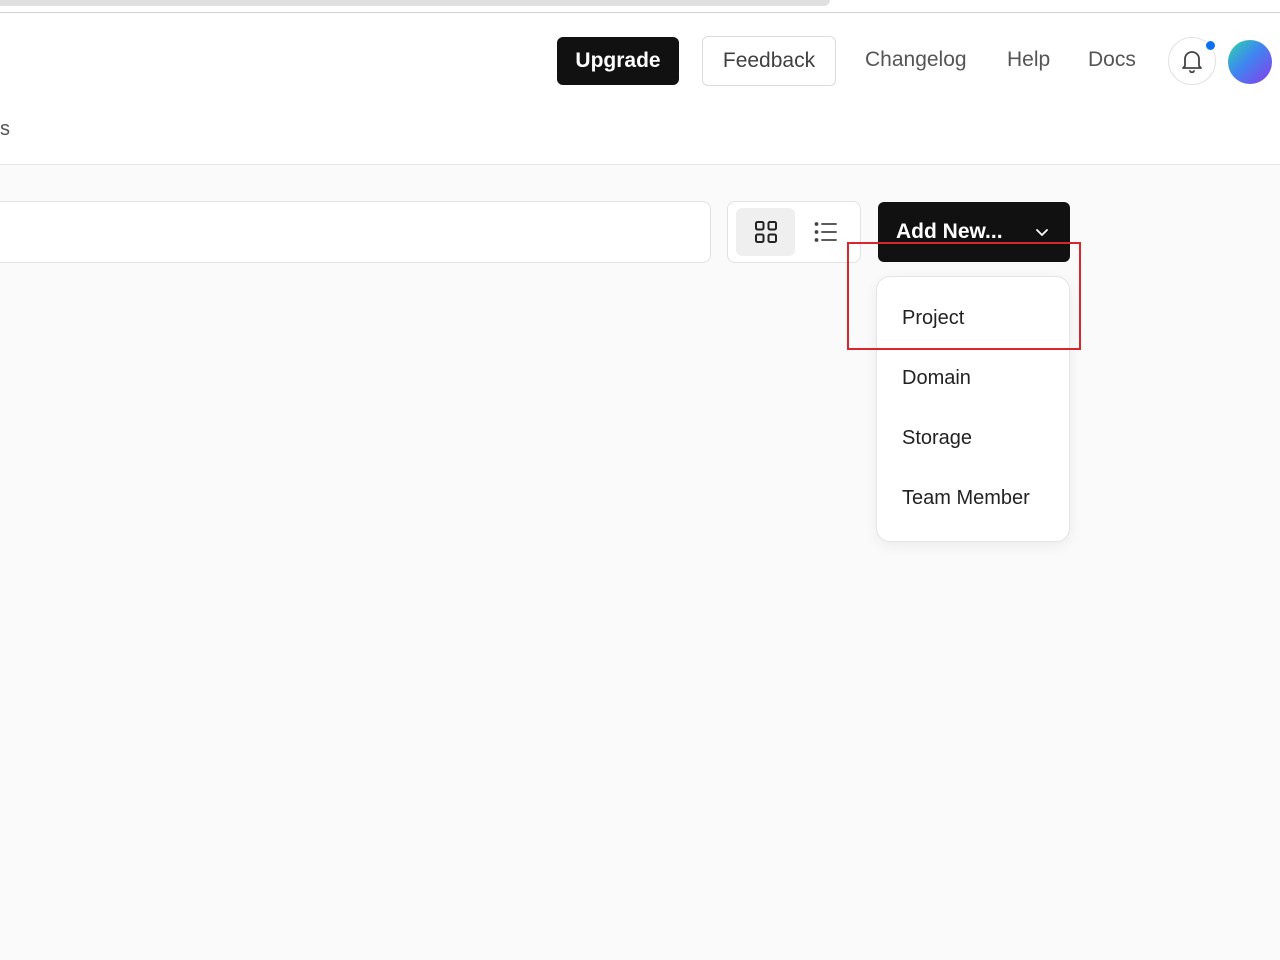 The image size is (1280, 960). What do you see at coordinates (1112, 60) in the screenshot?
I see `docs-link: Docs` at bounding box center [1112, 60].